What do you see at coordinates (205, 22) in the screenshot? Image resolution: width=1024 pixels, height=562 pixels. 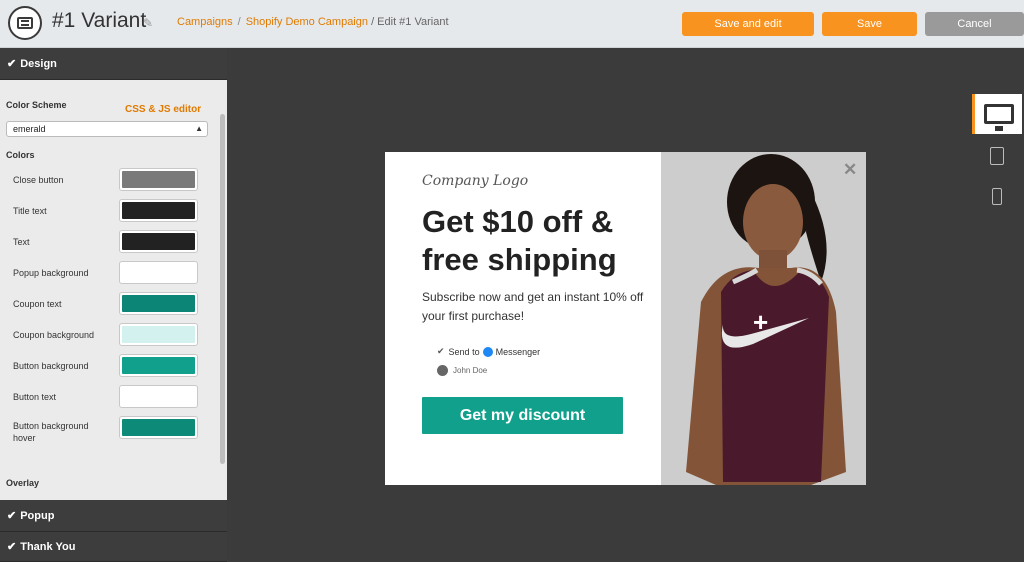 I see `breadcrumb-campaigns: Campaigns` at bounding box center [205, 22].